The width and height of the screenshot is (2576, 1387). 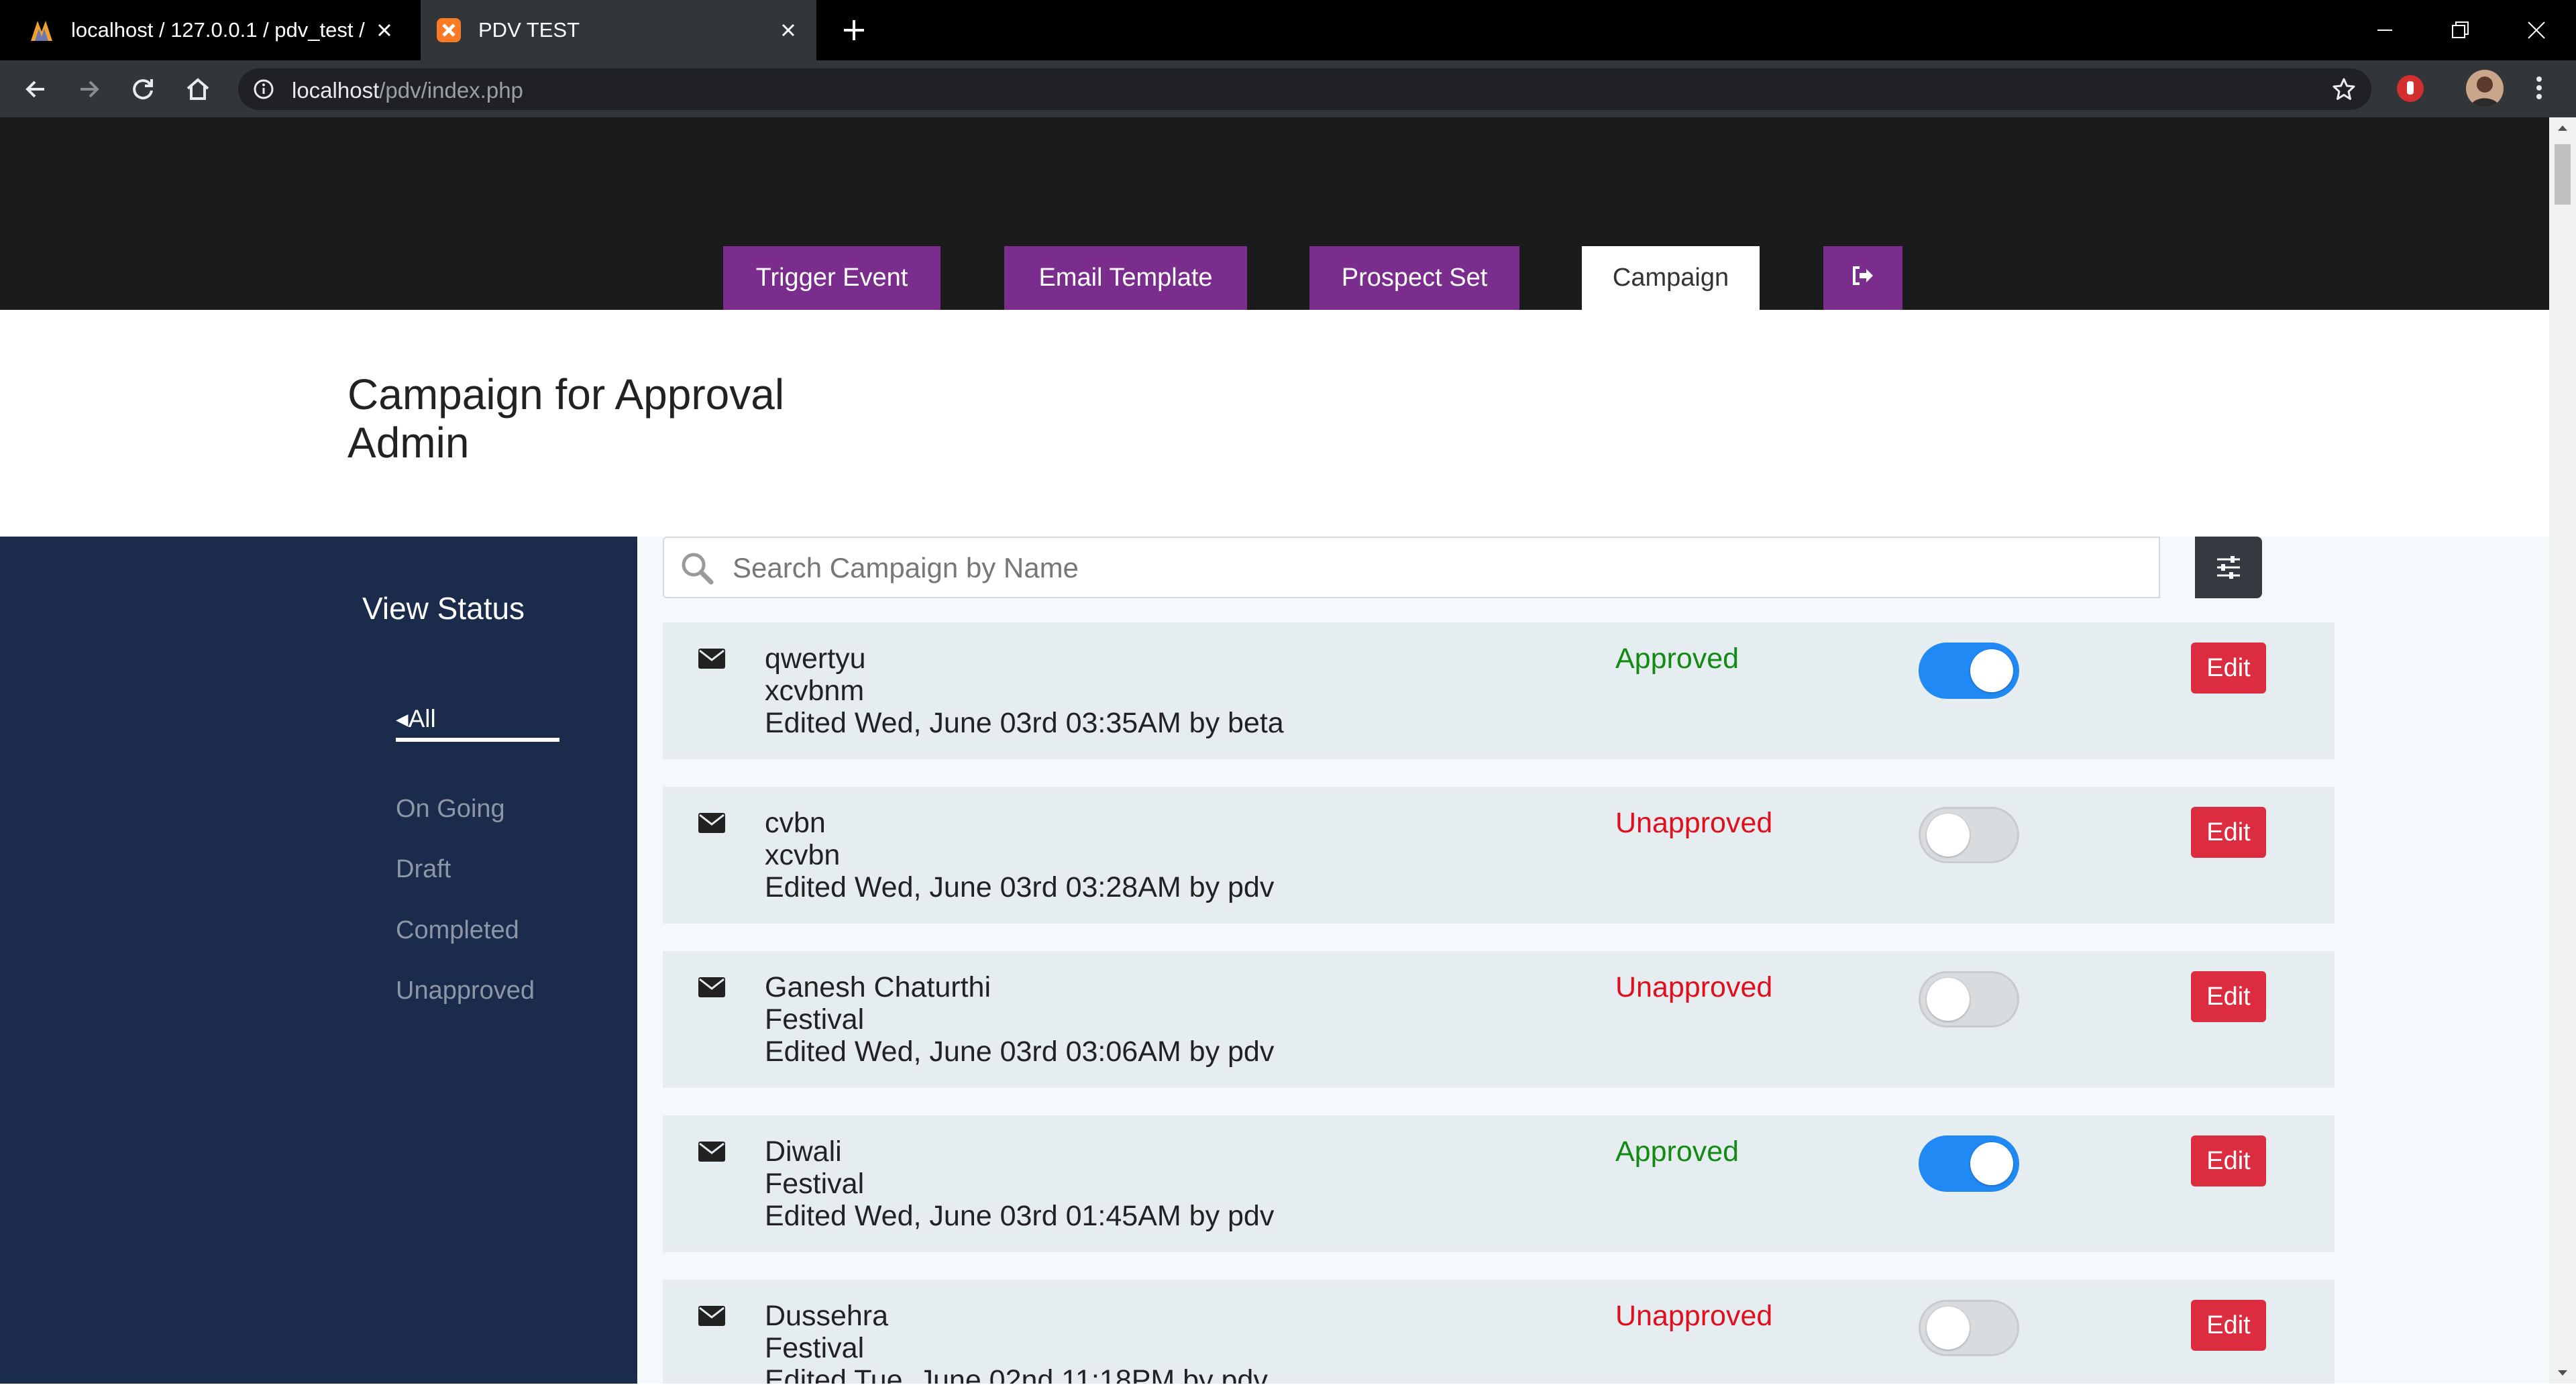 I want to click on extension-icon, so click(x=2410, y=88).